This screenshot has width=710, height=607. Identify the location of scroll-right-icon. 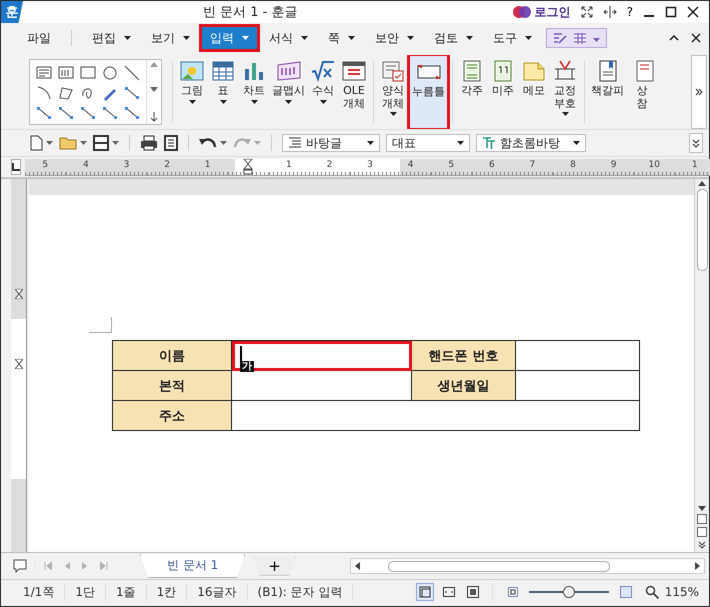
(697, 566).